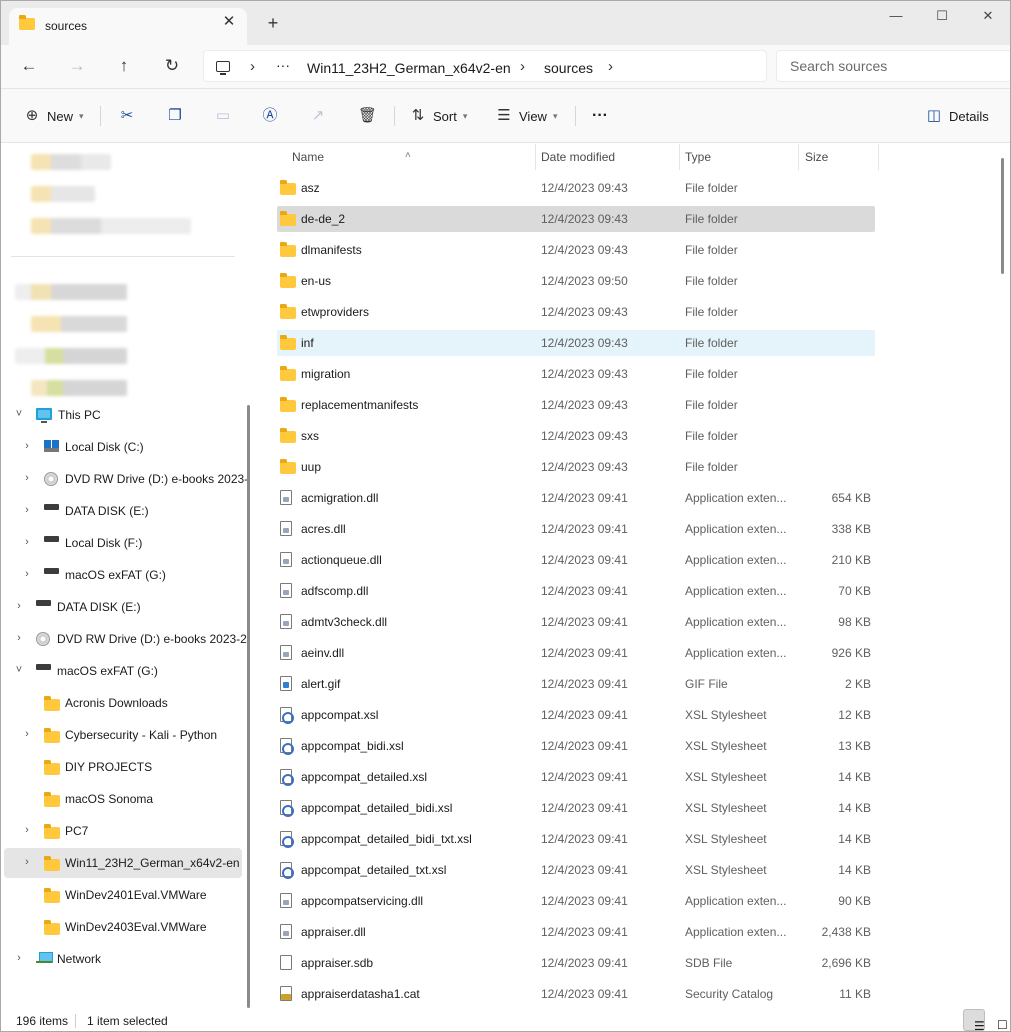 Image resolution: width=1011 pixels, height=1032 pixels. Describe the element at coordinates (576, 467) in the screenshot. I see `file-row: uup 12/4/2023 09:43 File folder` at that location.